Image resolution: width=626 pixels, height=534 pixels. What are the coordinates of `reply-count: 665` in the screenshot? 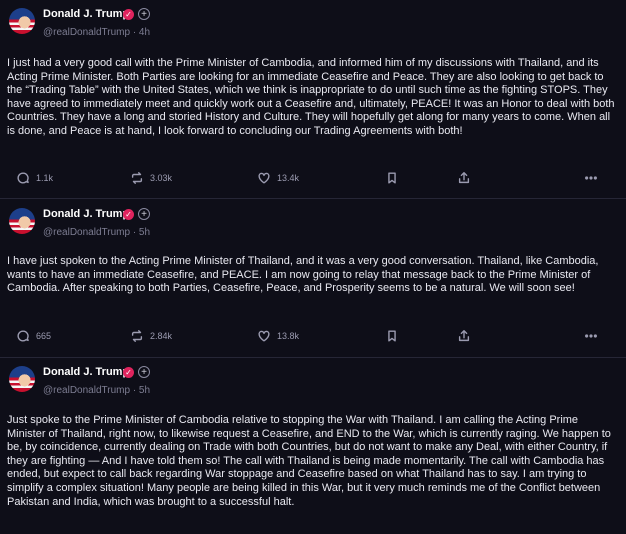 It's located at (44, 336).